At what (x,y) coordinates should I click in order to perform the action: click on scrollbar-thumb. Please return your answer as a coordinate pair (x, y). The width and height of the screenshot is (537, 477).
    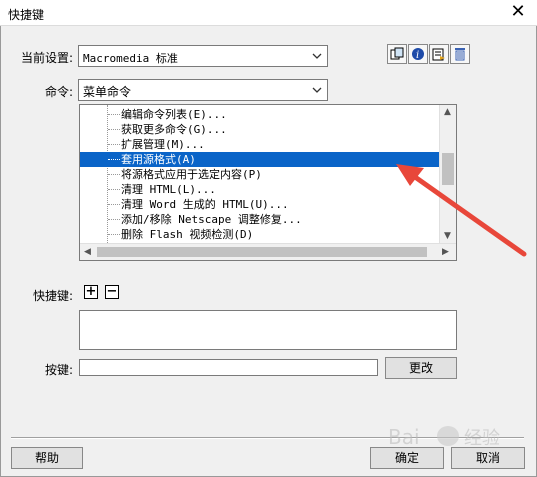
    Looking at the image, I should click on (262, 252).